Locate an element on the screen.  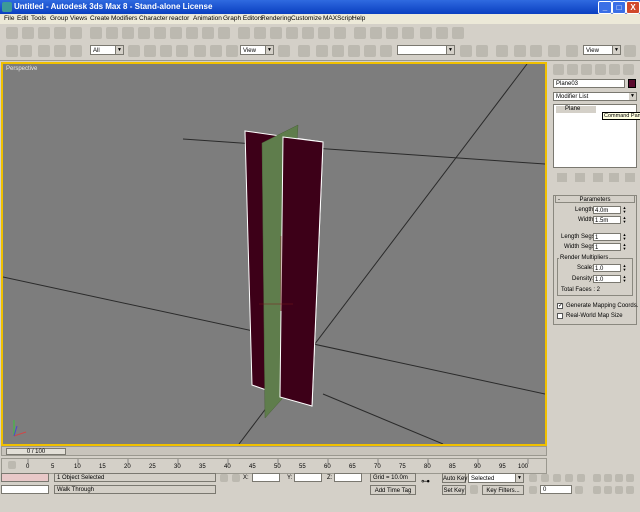
time-config-icon is located at coordinates (579, 490).